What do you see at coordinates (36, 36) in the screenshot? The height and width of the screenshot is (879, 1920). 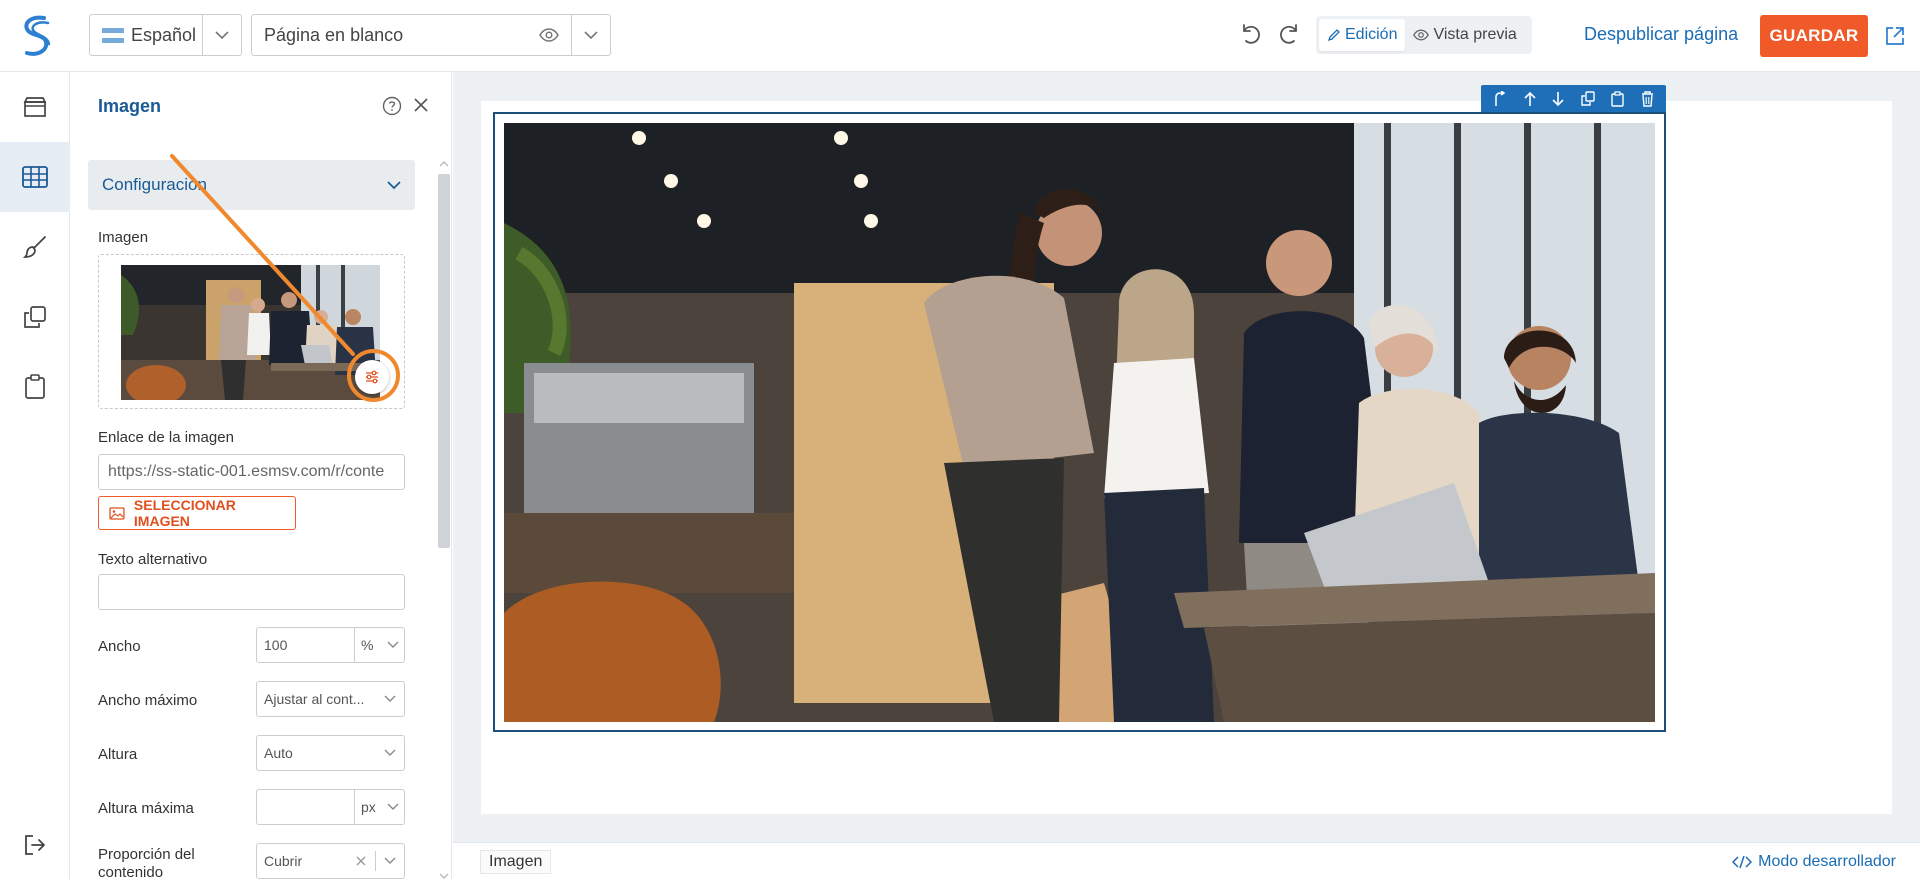 I see `logo-icon` at bounding box center [36, 36].